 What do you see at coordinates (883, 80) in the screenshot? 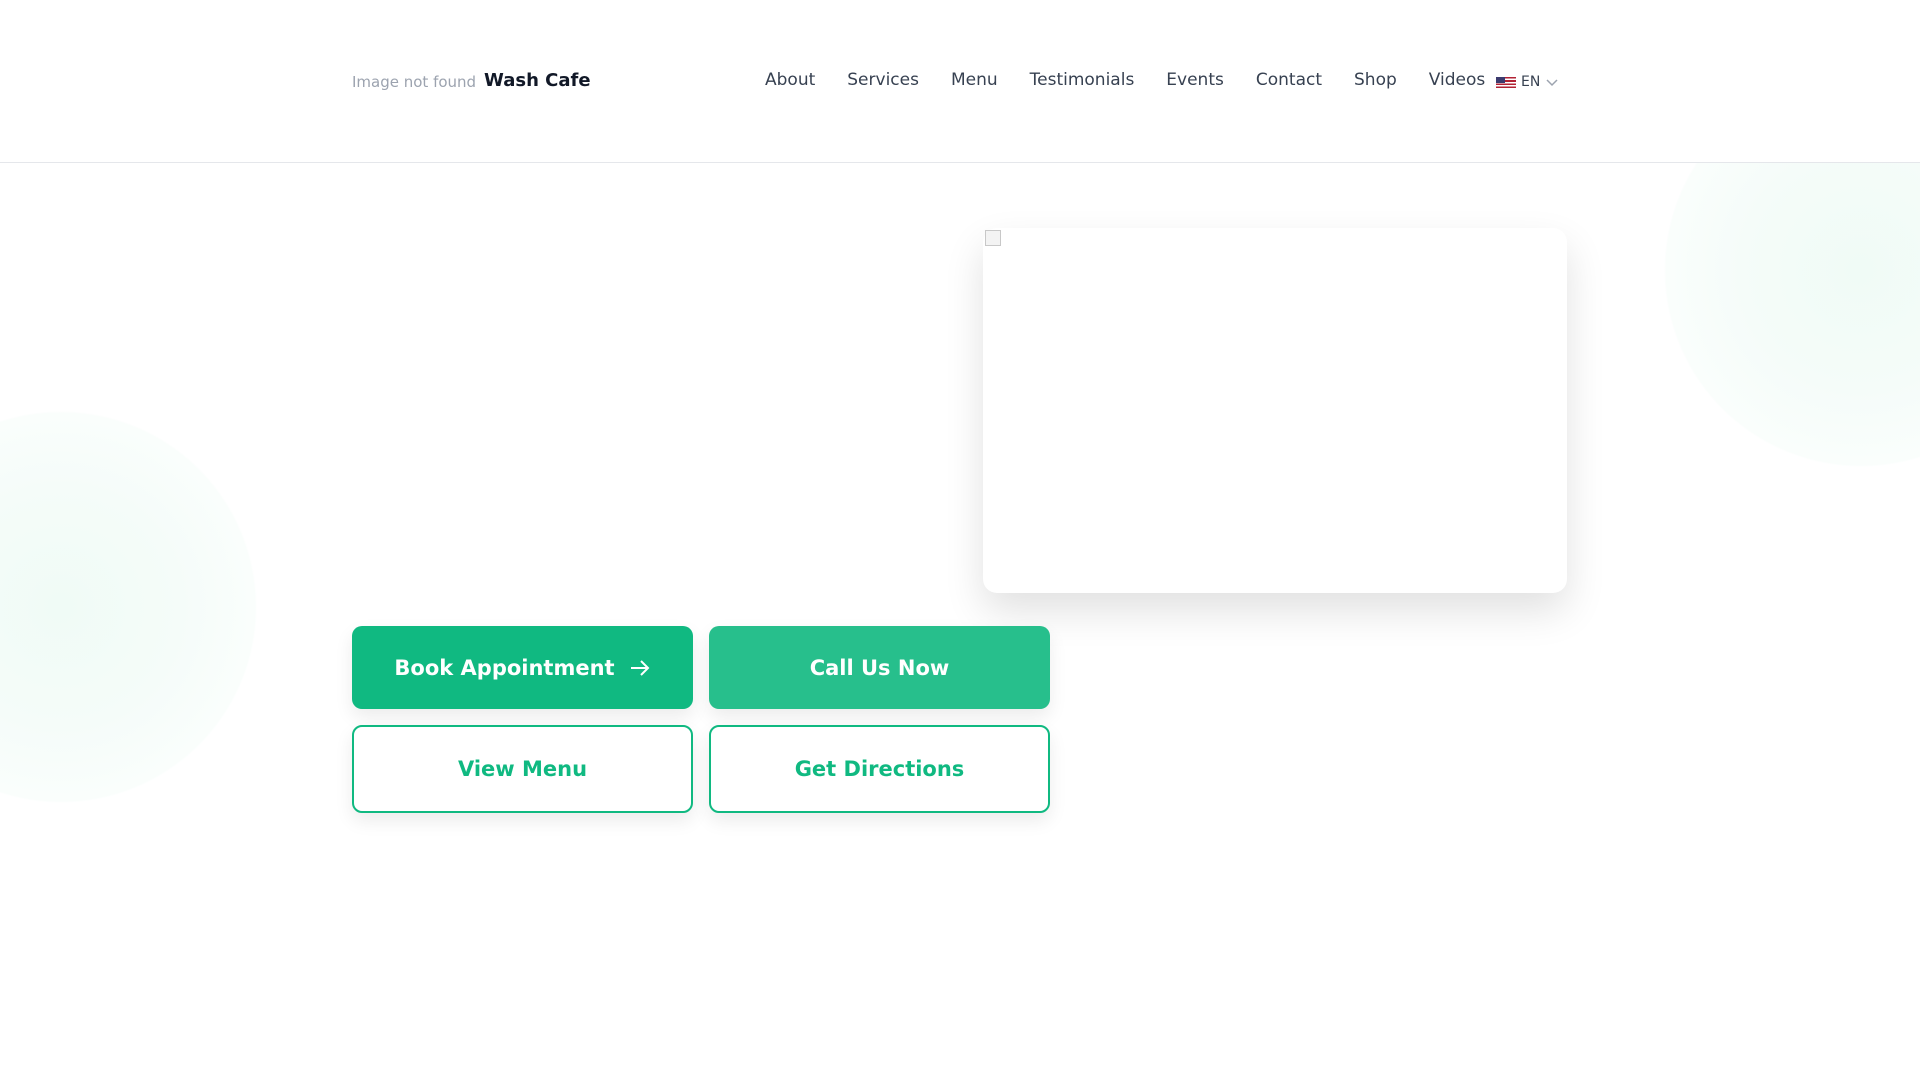
I see `nav-services: Services` at bounding box center [883, 80].